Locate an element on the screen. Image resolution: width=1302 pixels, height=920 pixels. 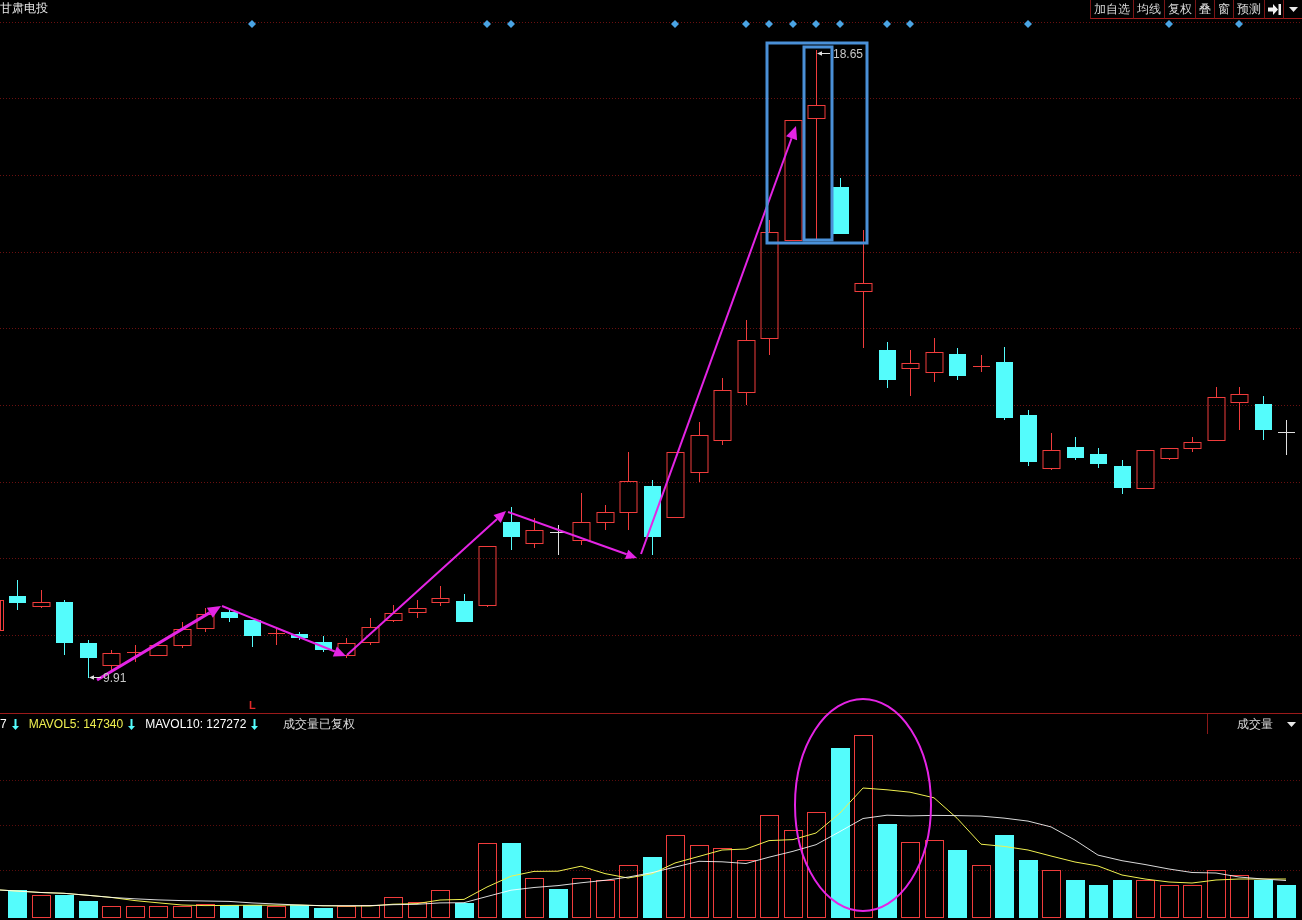
stock-title: 甘肃电投 is located at coordinates (24, 8).